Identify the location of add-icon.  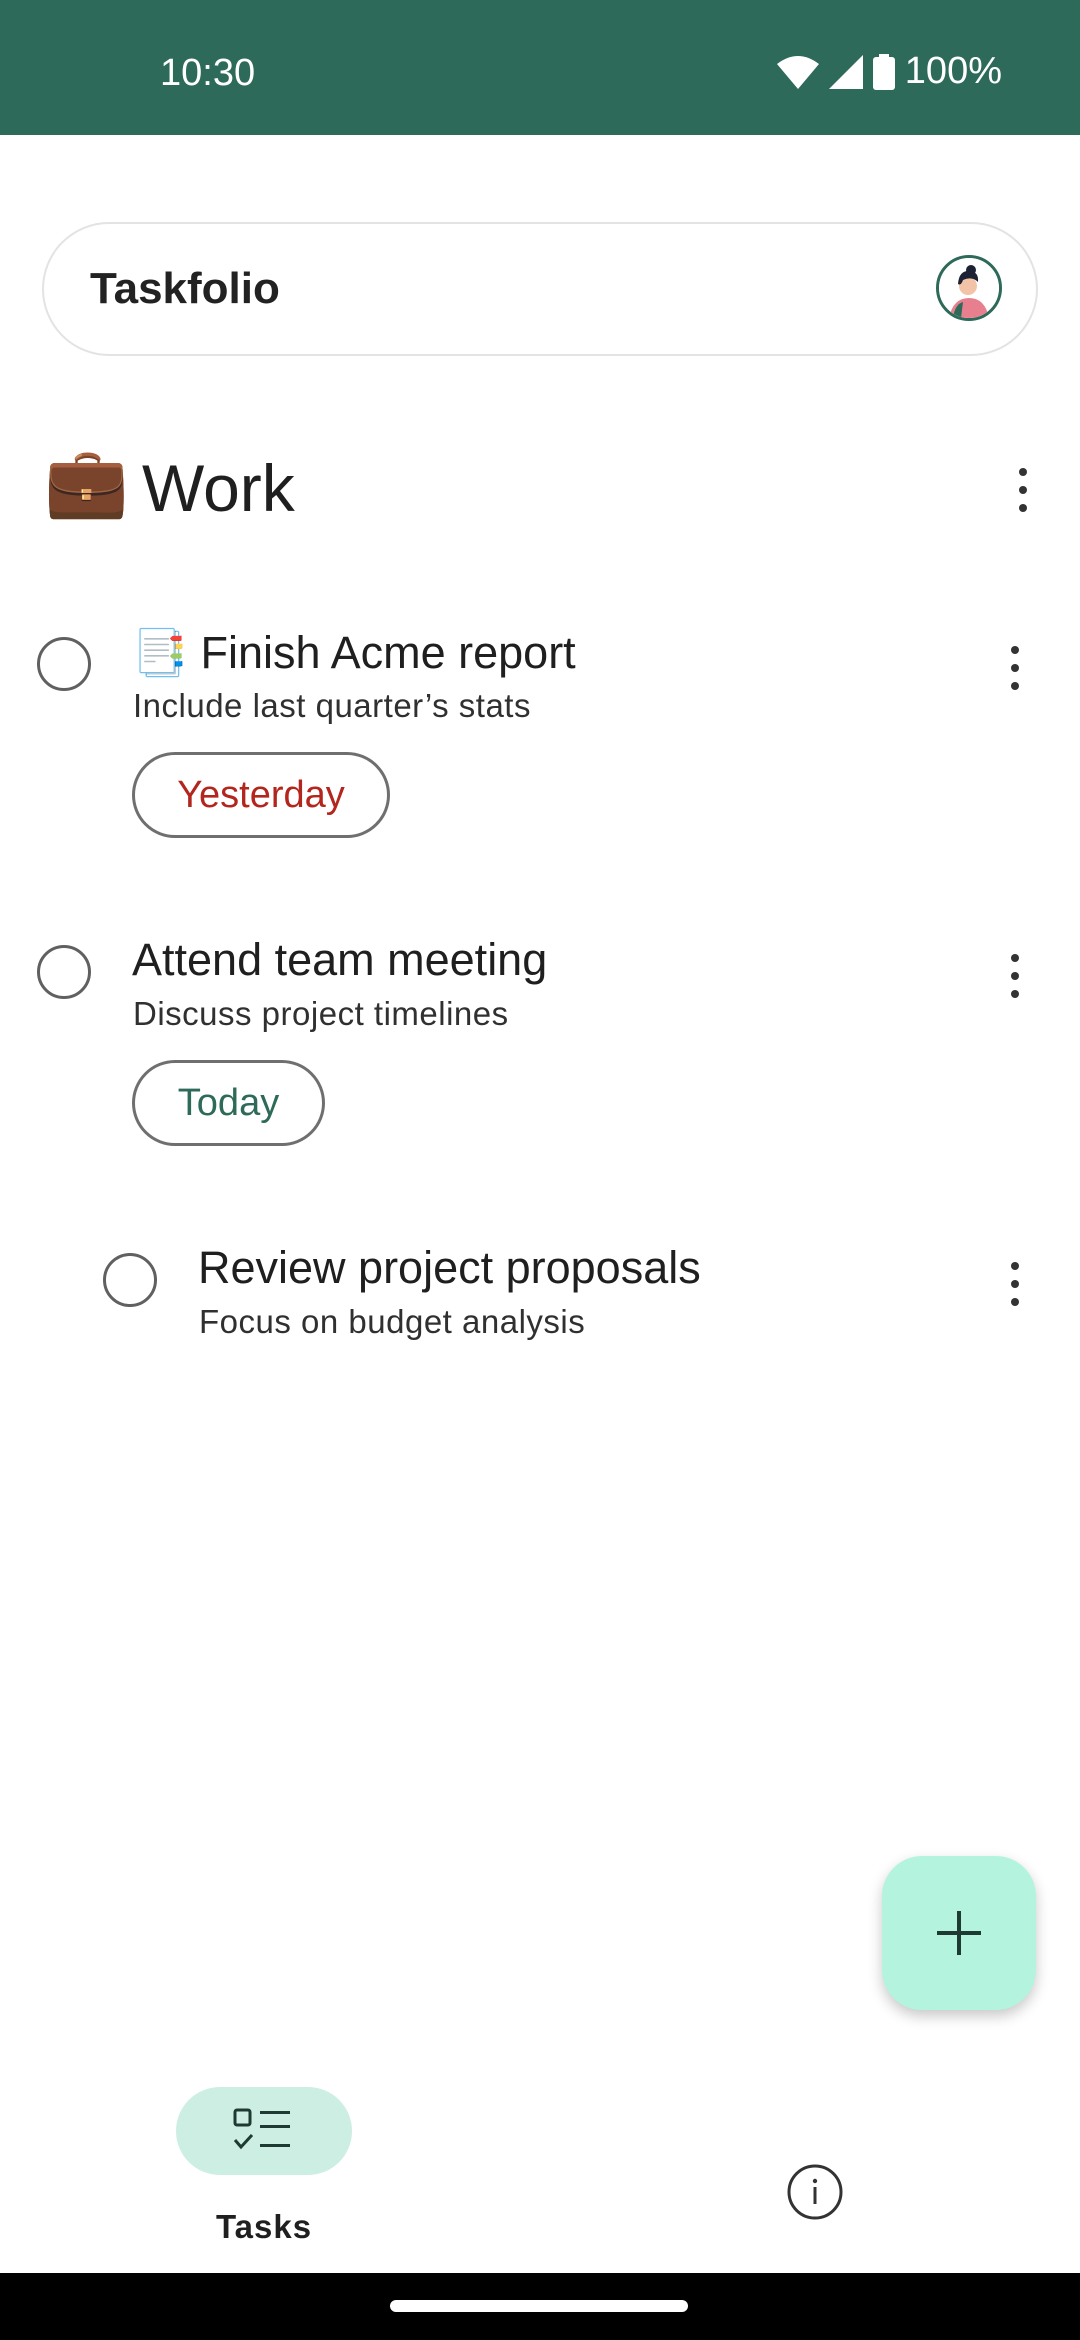
(959, 1933).